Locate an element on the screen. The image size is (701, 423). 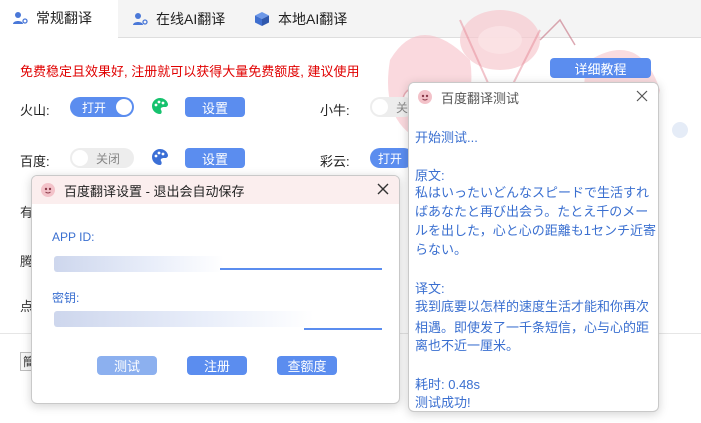
log-line: ルを出した，心と心の距離も1センチ近寄 is located at coordinates (535, 230).